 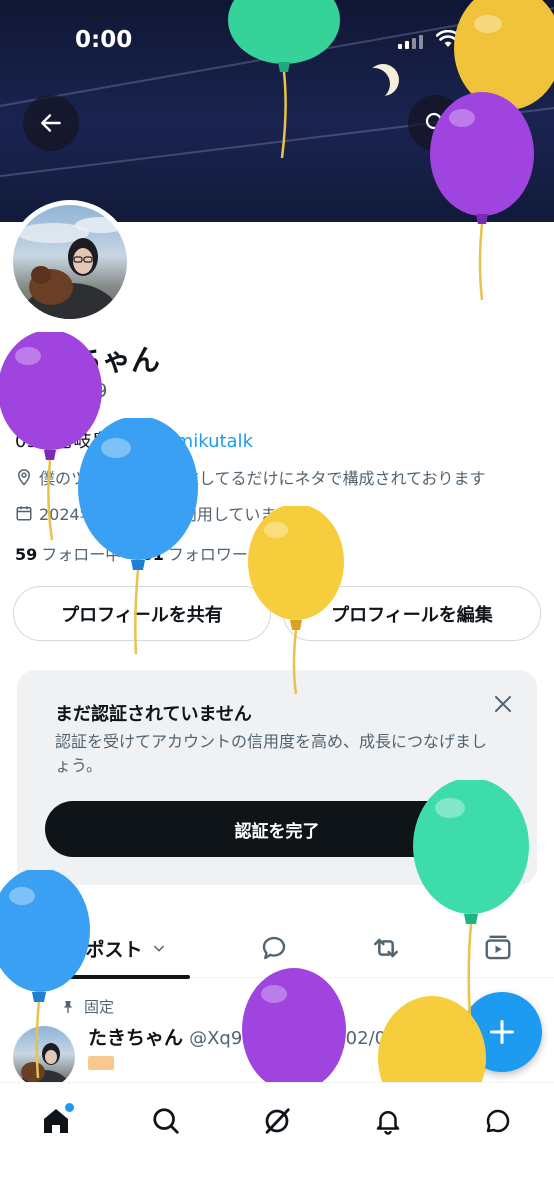 What do you see at coordinates (153, 714) in the screenshot?
I see `verification-title: まだ認証されていません` at bounding box center [153, 714].